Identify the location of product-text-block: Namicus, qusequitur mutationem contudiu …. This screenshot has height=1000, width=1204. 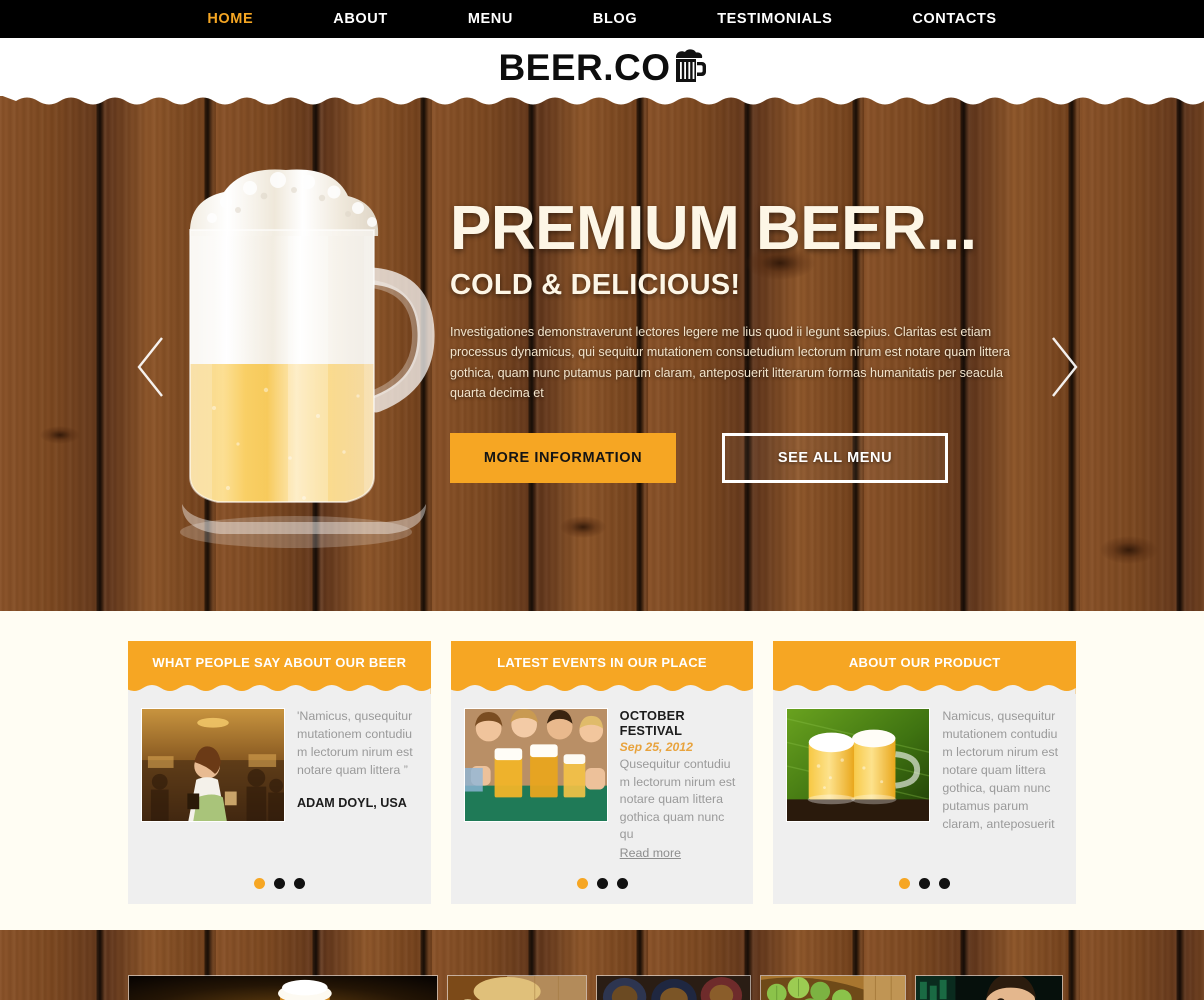
(1002, 785).